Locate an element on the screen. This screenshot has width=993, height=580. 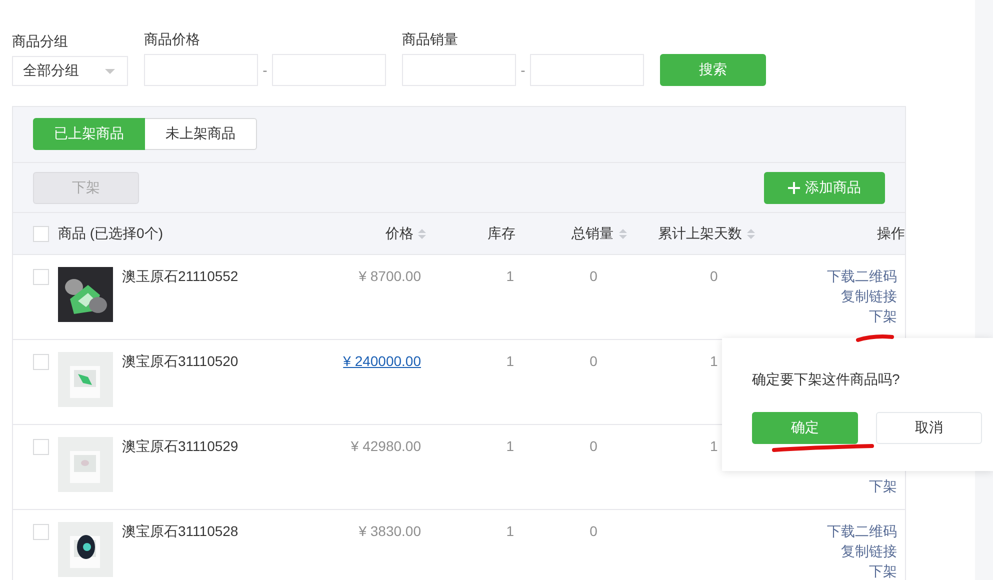
column-header: 价格 is located at coordinates (399, 233).